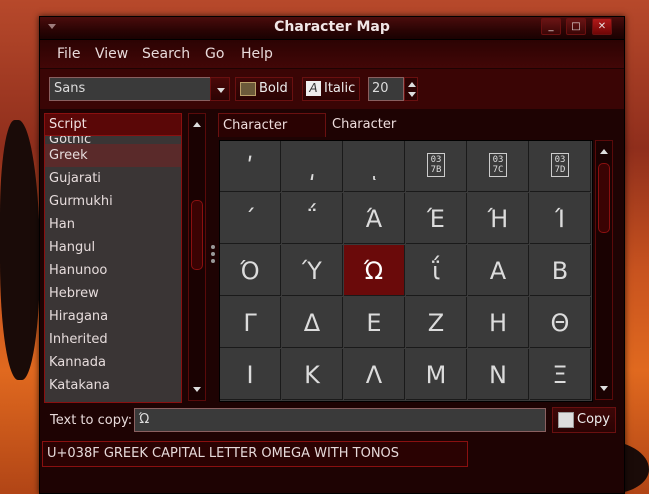 The height and width of the screenshot is (494, 649). Describe the element at coordinates (411, 89) in the screenshot. I see `font-size-spin-buttons` at that location.